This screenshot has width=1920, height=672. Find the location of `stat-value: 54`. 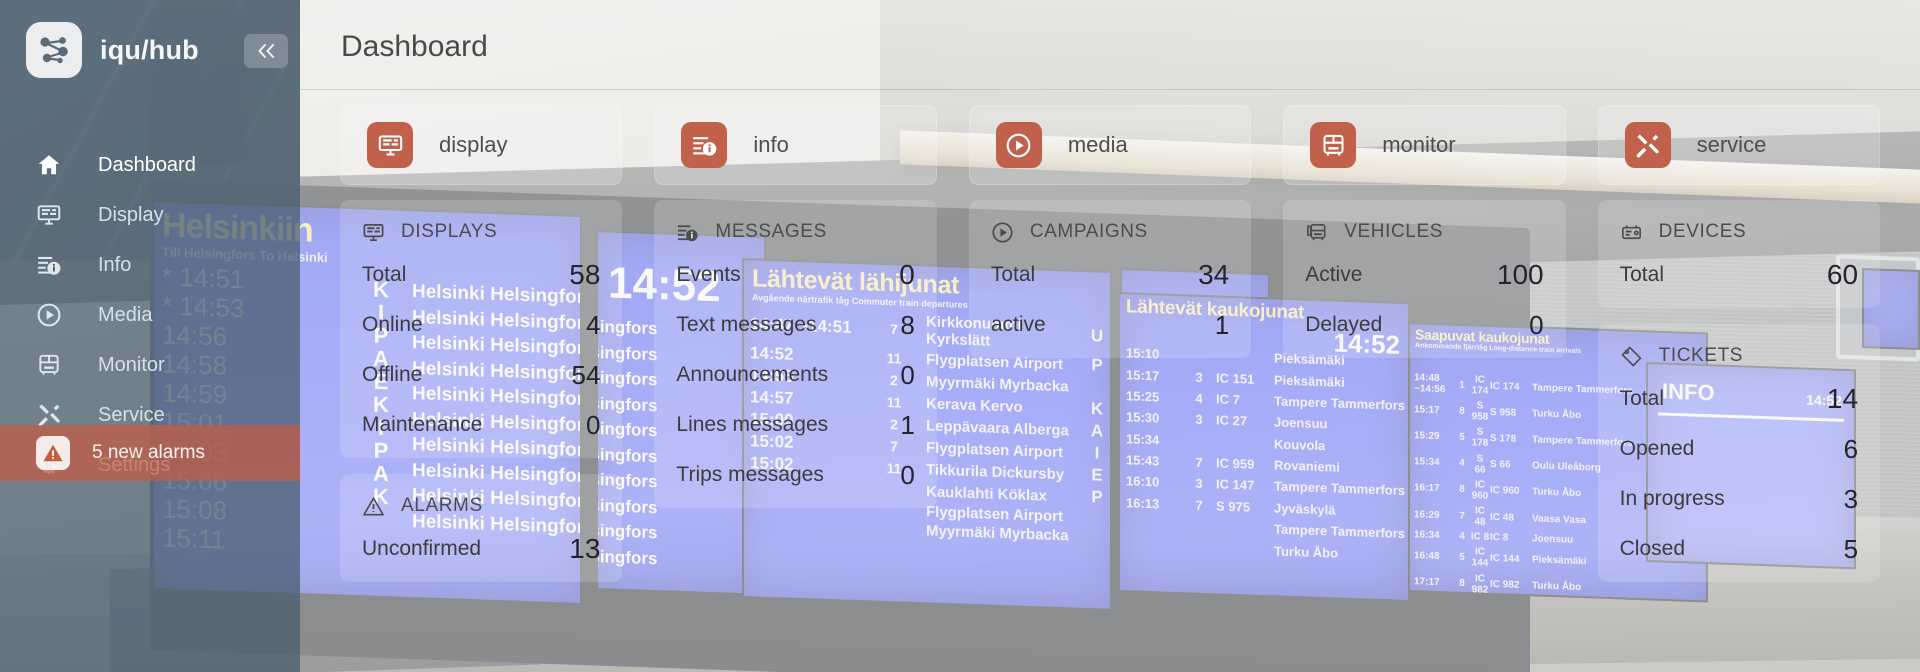

stat-value: 54 is located at coordinates (586, 374).